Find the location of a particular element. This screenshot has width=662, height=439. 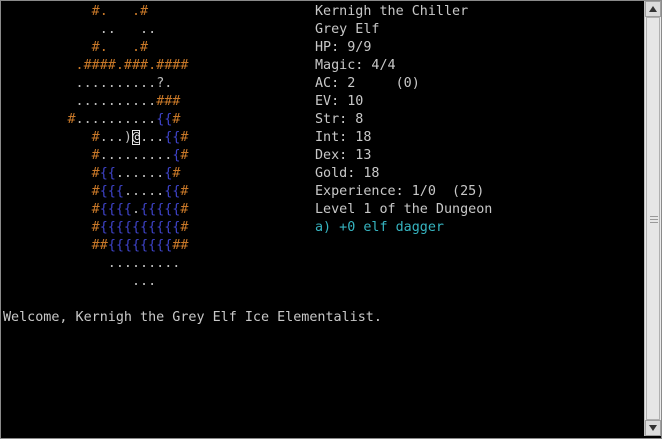

map-row: #..........{{# is located at coordinates (91, 120).